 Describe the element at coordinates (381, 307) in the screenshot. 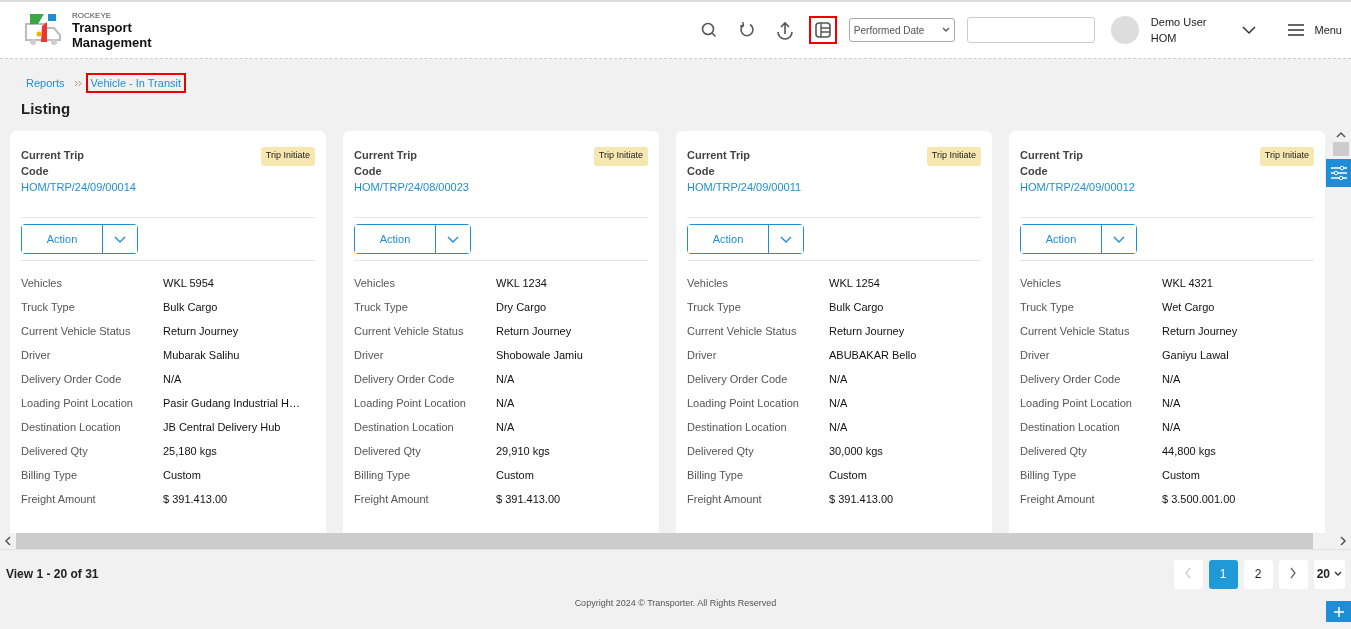

I see `field-label: Truck Type` at that location.